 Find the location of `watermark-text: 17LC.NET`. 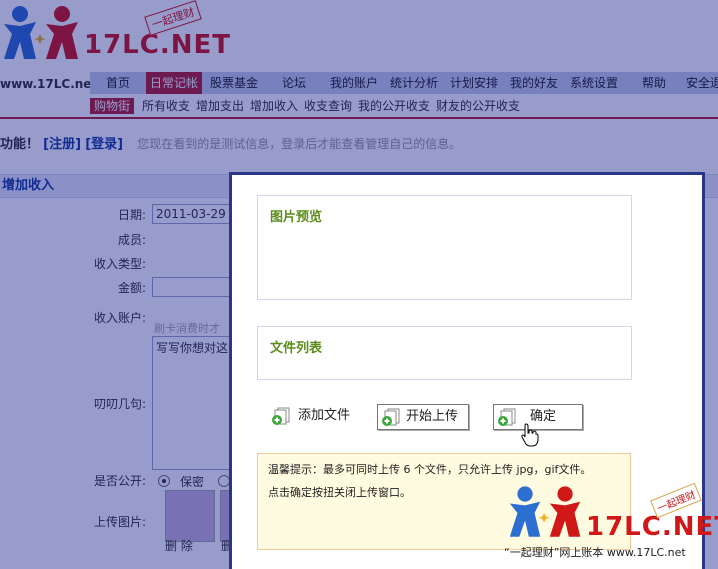

watermark-text: 17LC.NET is located at coordinates (652, 527).